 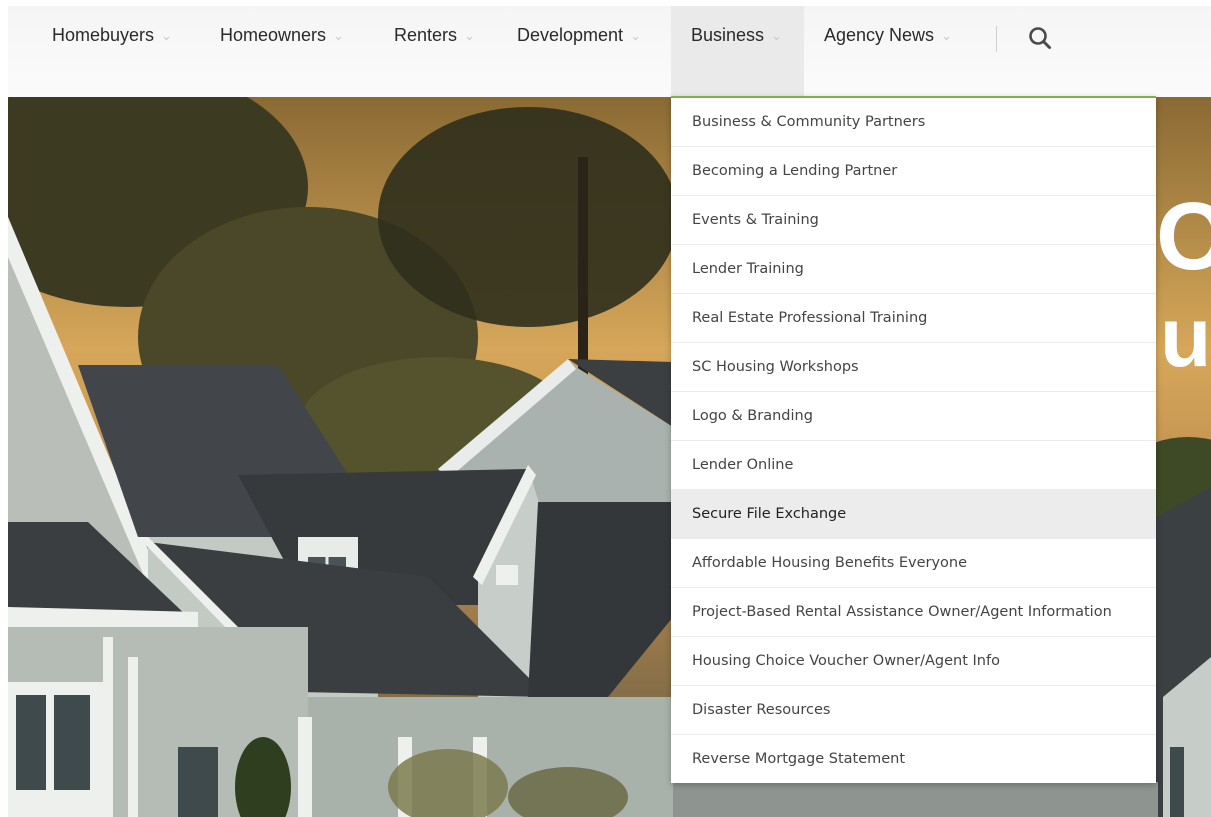 I want to click on menu-item-lender-training: Lender Training, so click(x=913, y=269).